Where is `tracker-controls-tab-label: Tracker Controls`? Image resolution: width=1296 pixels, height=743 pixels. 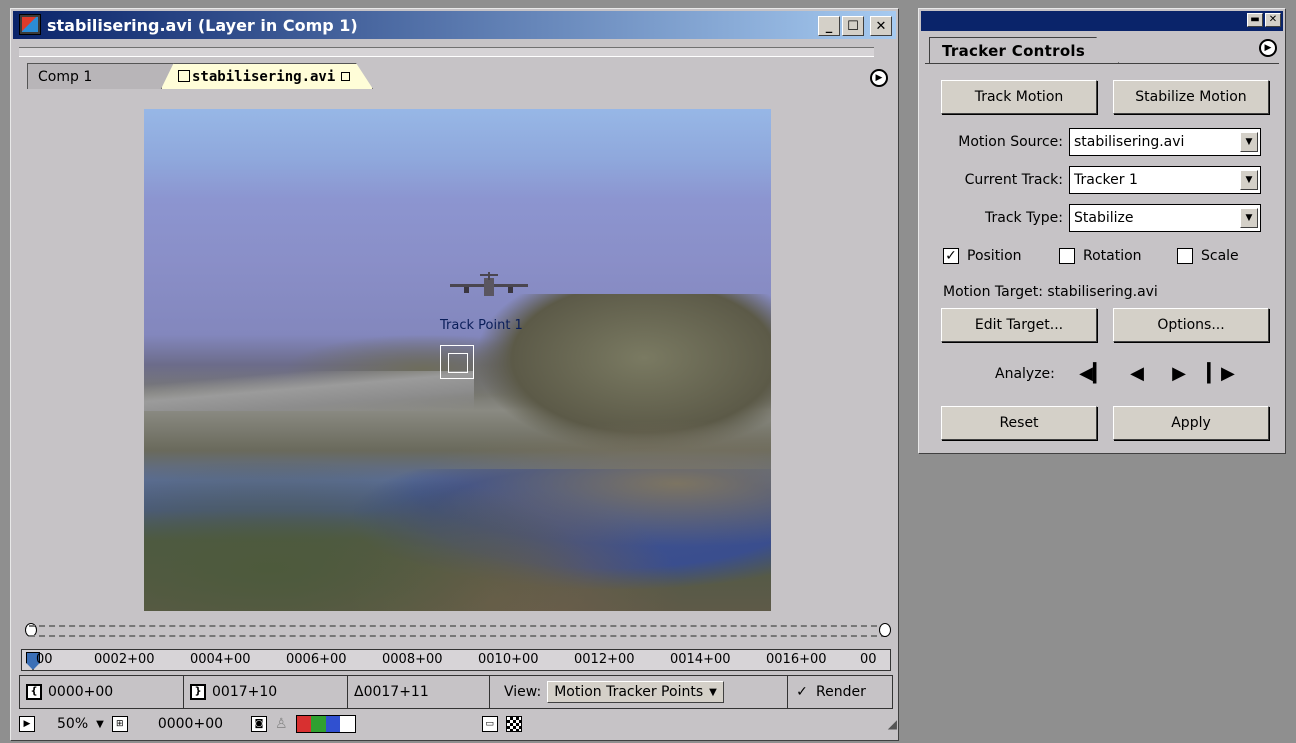 tracker-controls-tab-label: Tracker Controls is located at coordinates (1014, 50).